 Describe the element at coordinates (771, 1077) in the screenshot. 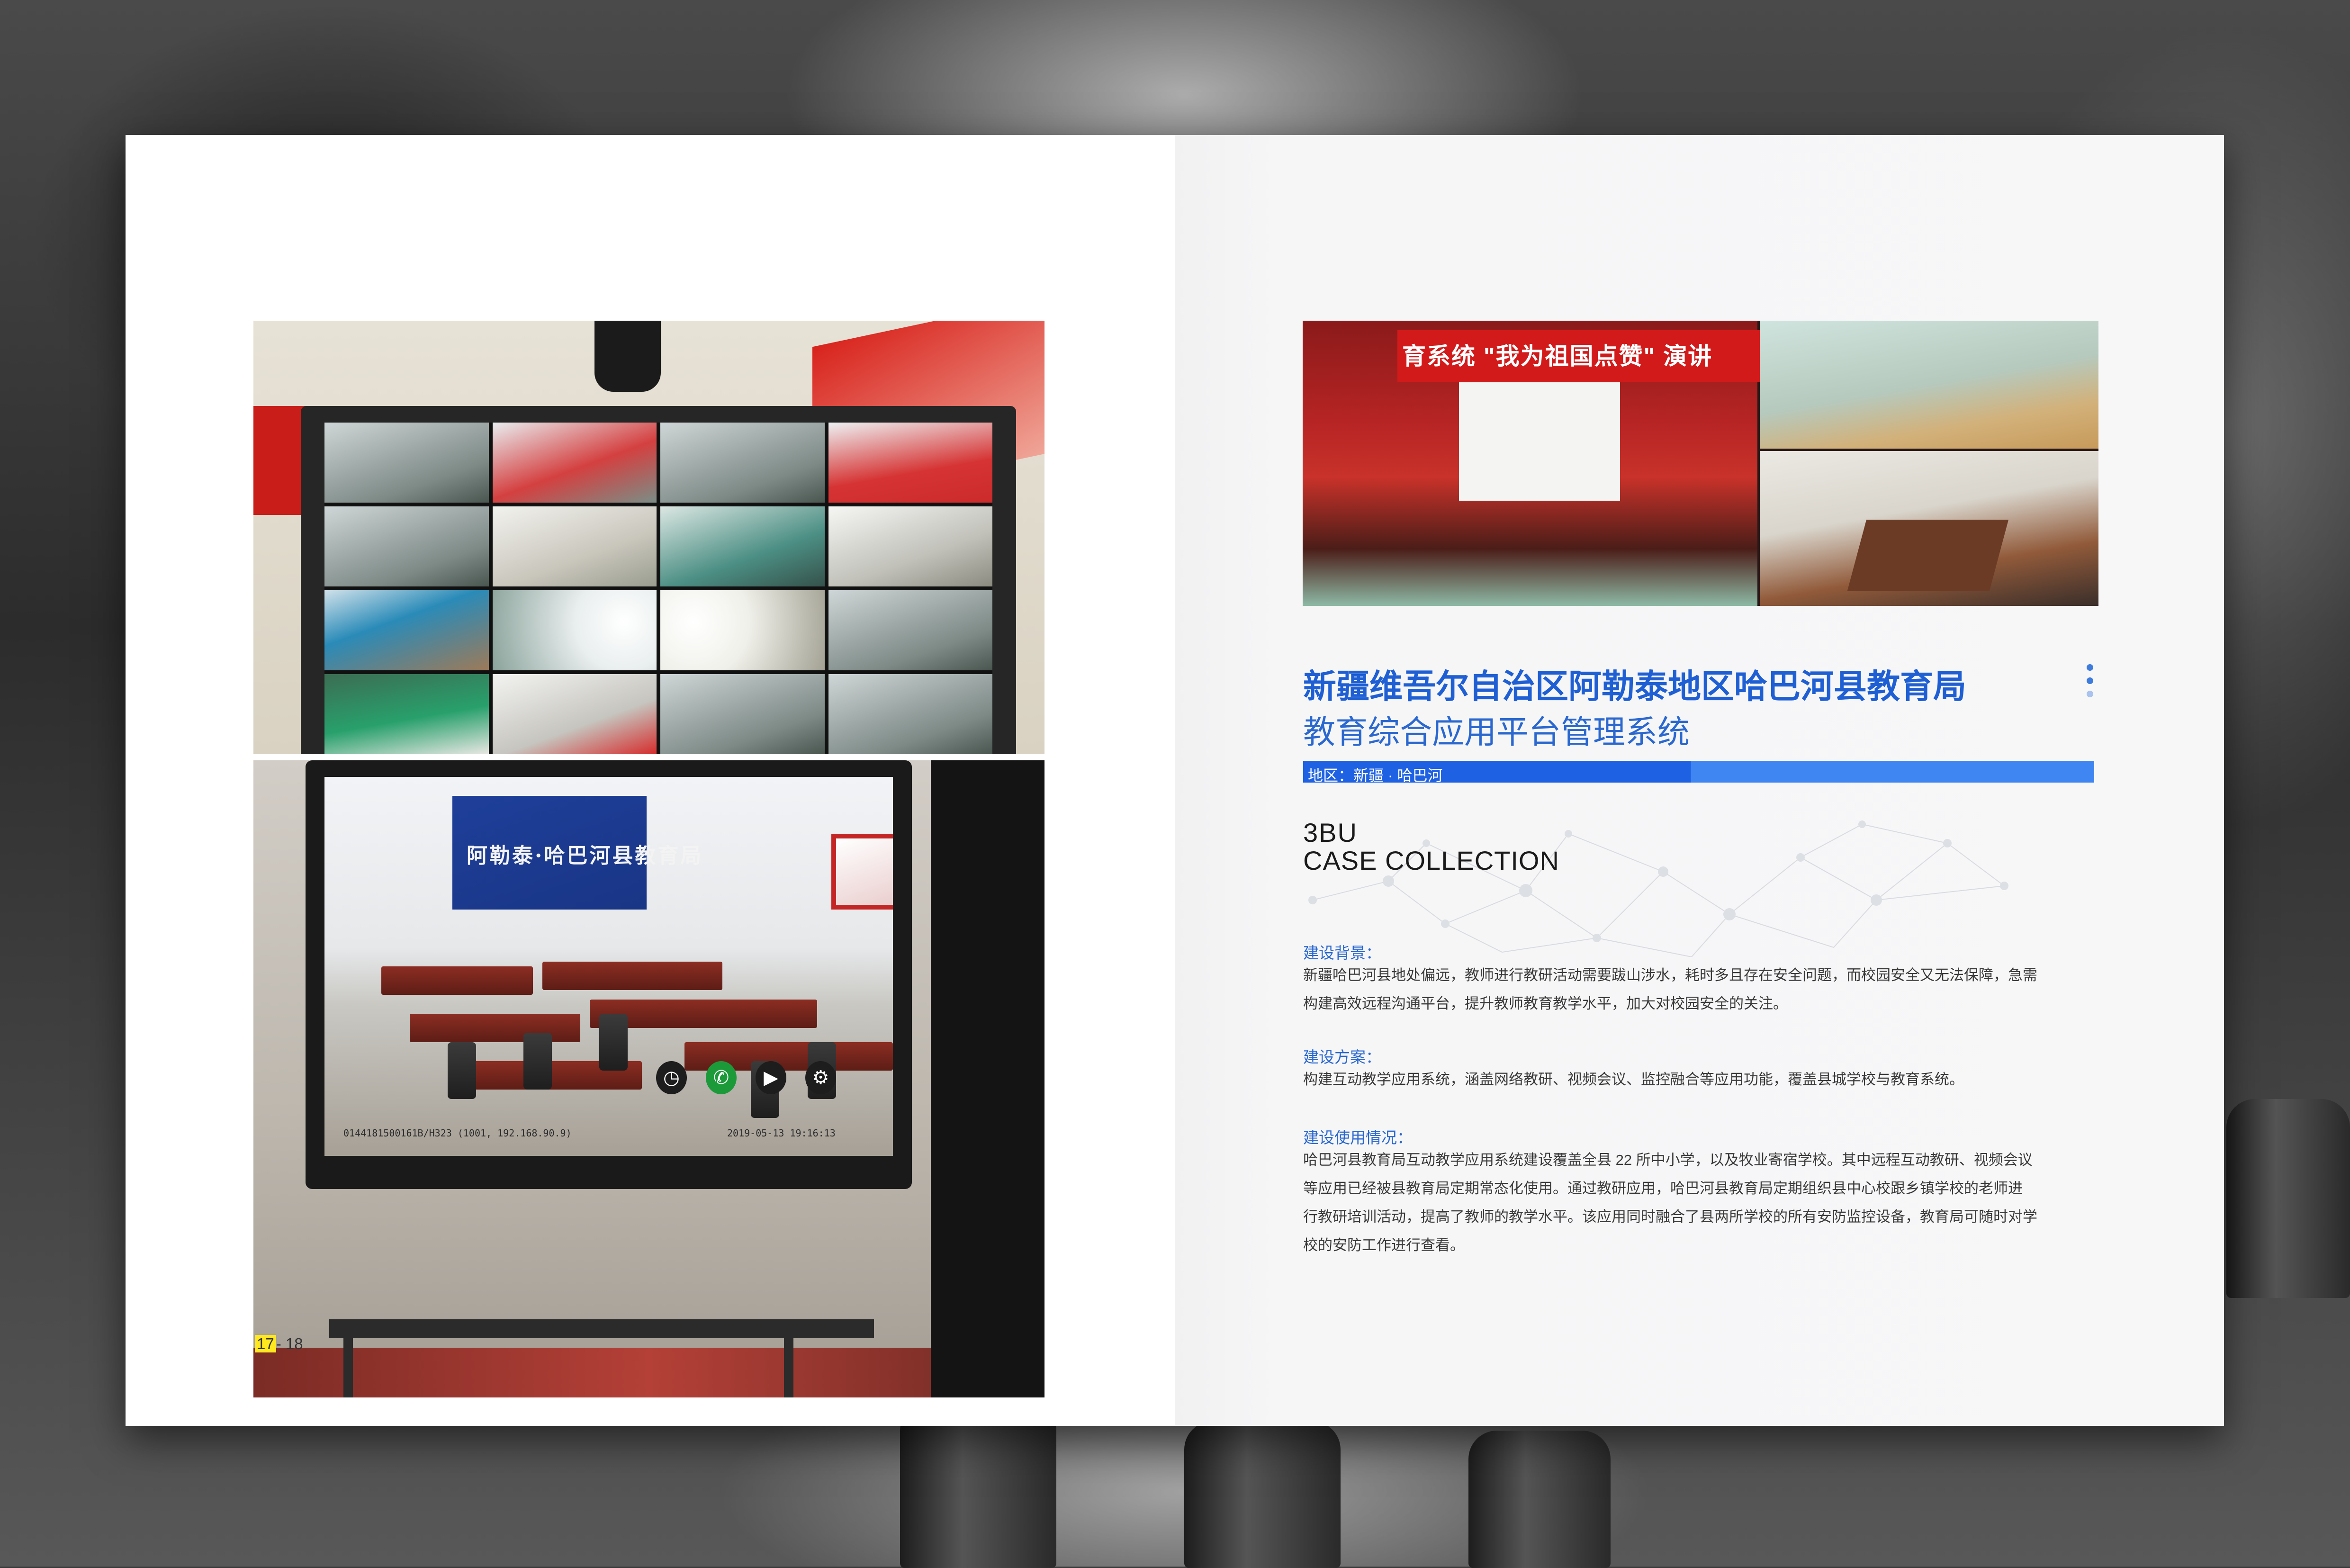

I see `play-icon: ▶` at that location.